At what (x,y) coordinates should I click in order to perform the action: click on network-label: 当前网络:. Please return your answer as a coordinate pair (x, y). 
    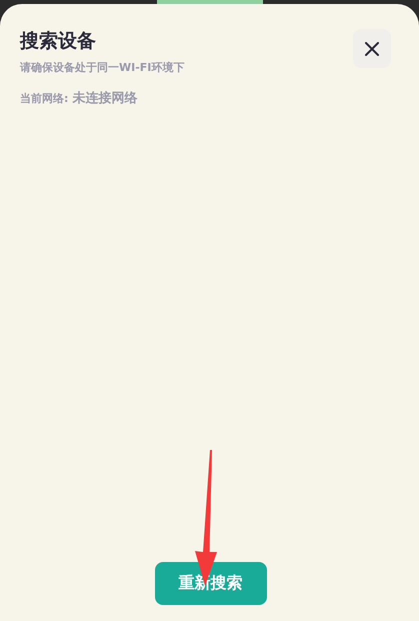
    Looking at the image, I should click on (44, 98).